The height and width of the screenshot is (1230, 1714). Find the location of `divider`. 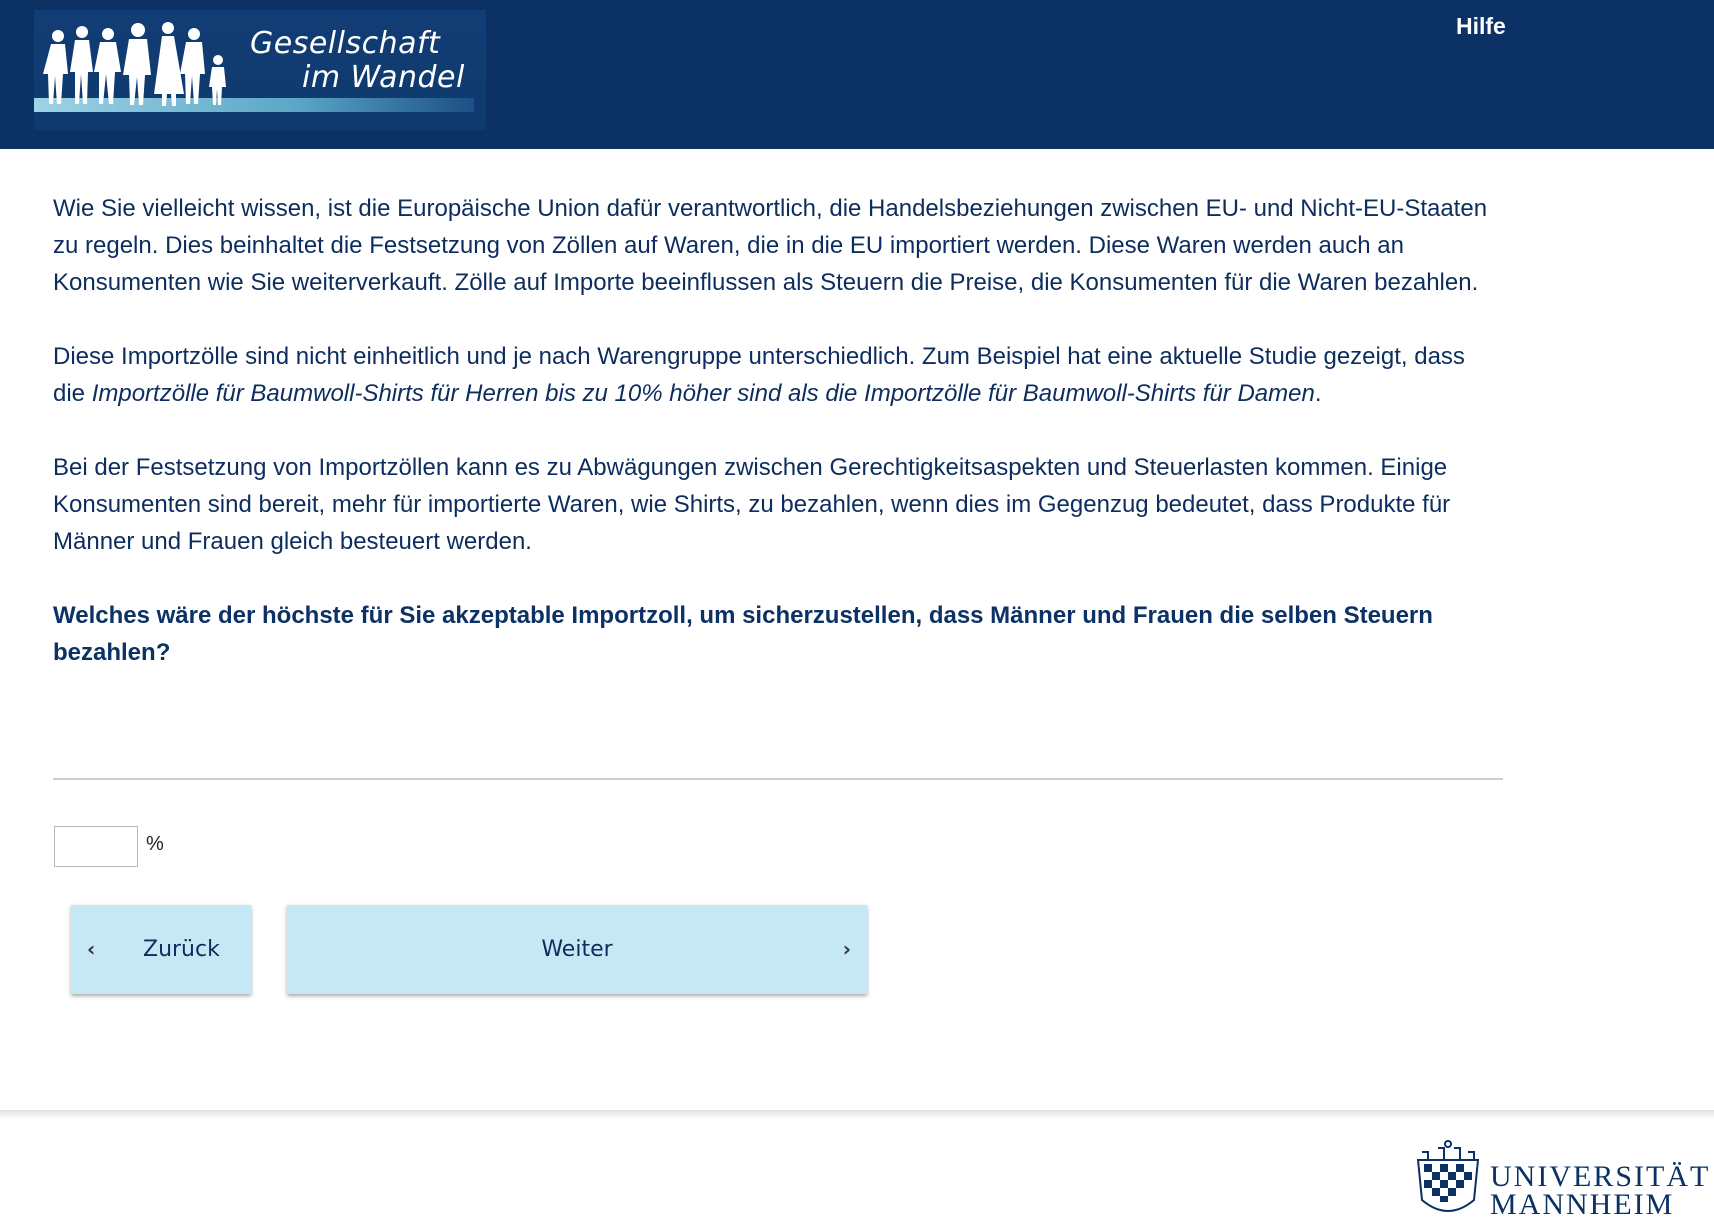

divider is located at coordinates (778, 779).